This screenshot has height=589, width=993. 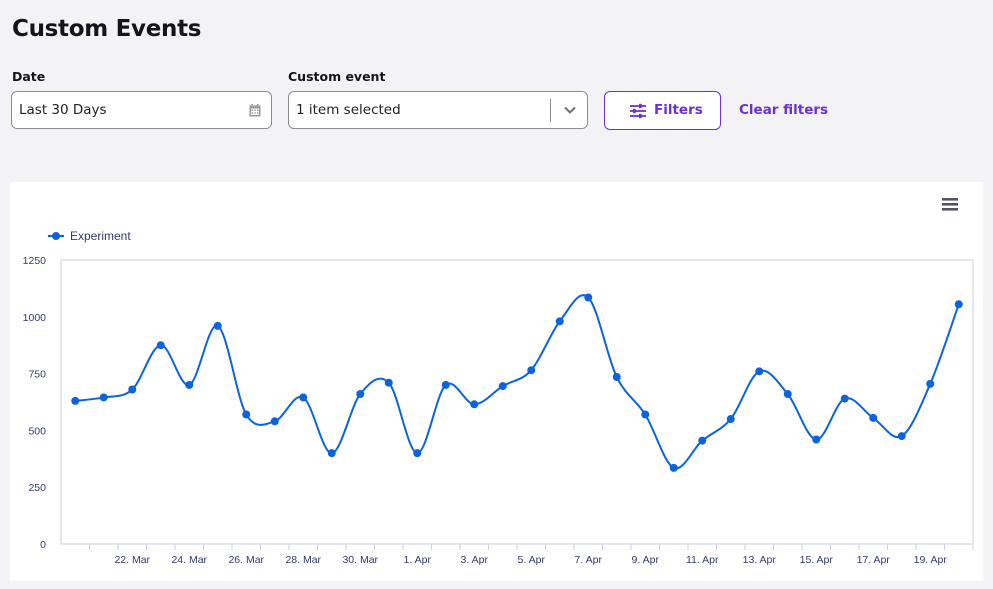 What do you see at coordinates (438, 110) in the screenshot?
I see `custom-event-select: 1 item selected` at bounding box center [438, 110].